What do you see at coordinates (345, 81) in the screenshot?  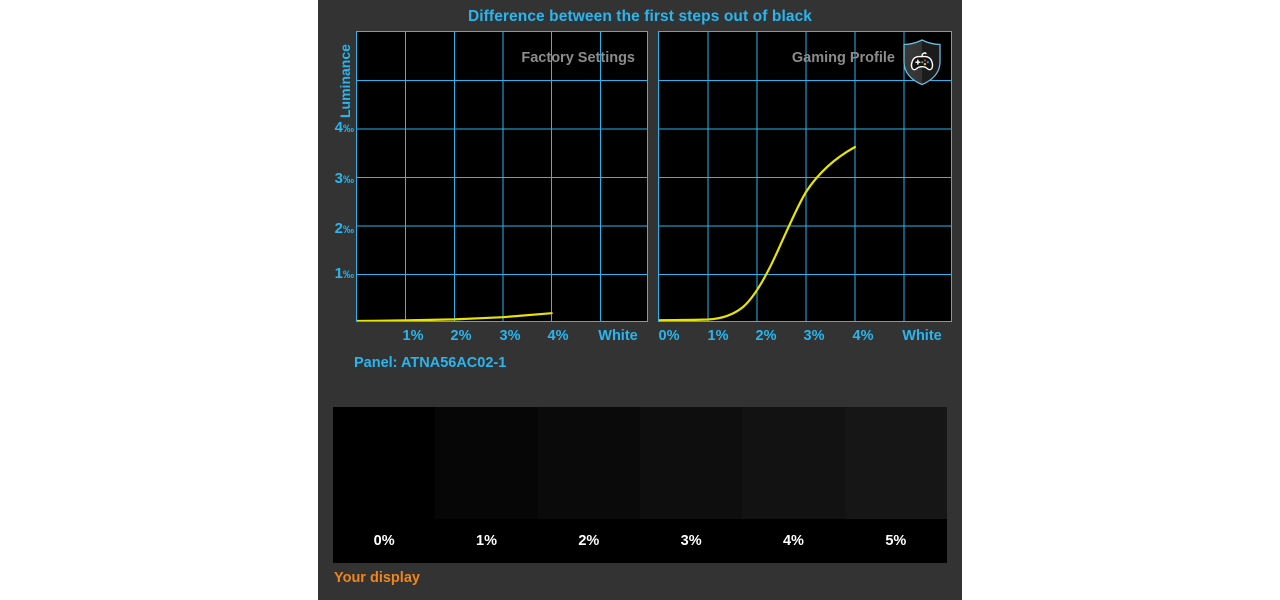 I see `y-axis-title: Luminance` at bounding box center [345, 81].